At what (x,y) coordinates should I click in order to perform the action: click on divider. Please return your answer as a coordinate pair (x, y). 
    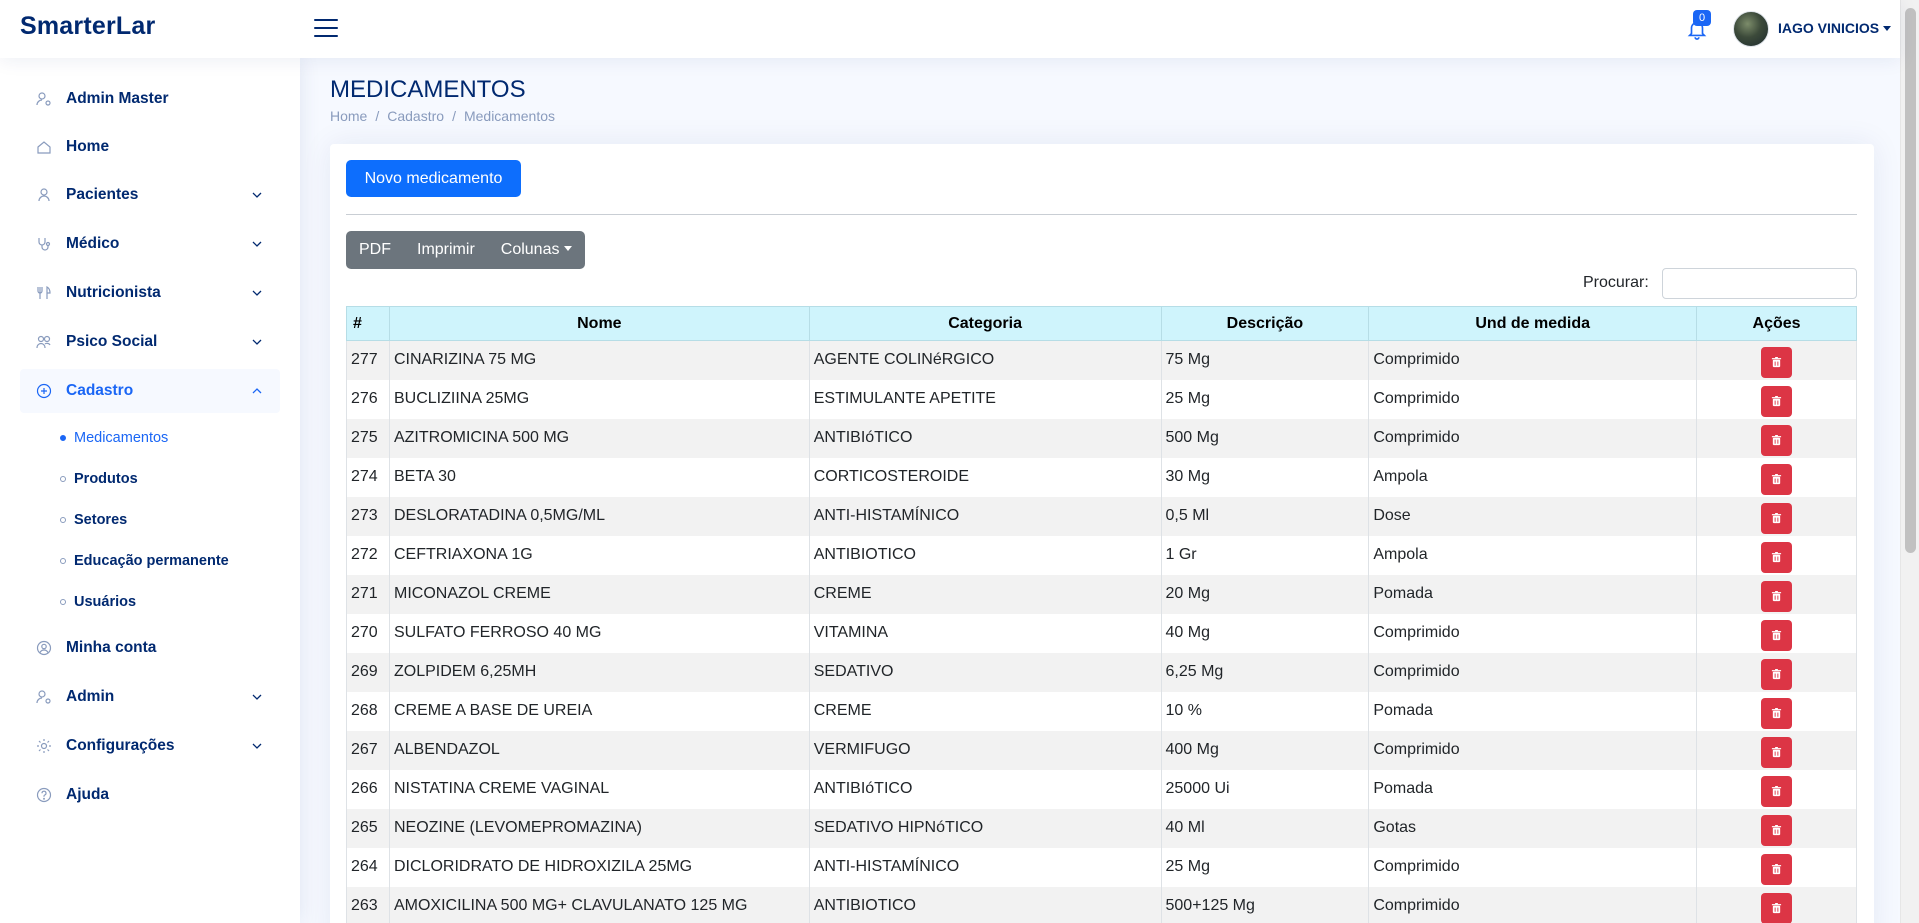
    Looking at the image, I should click on (1101, 214).